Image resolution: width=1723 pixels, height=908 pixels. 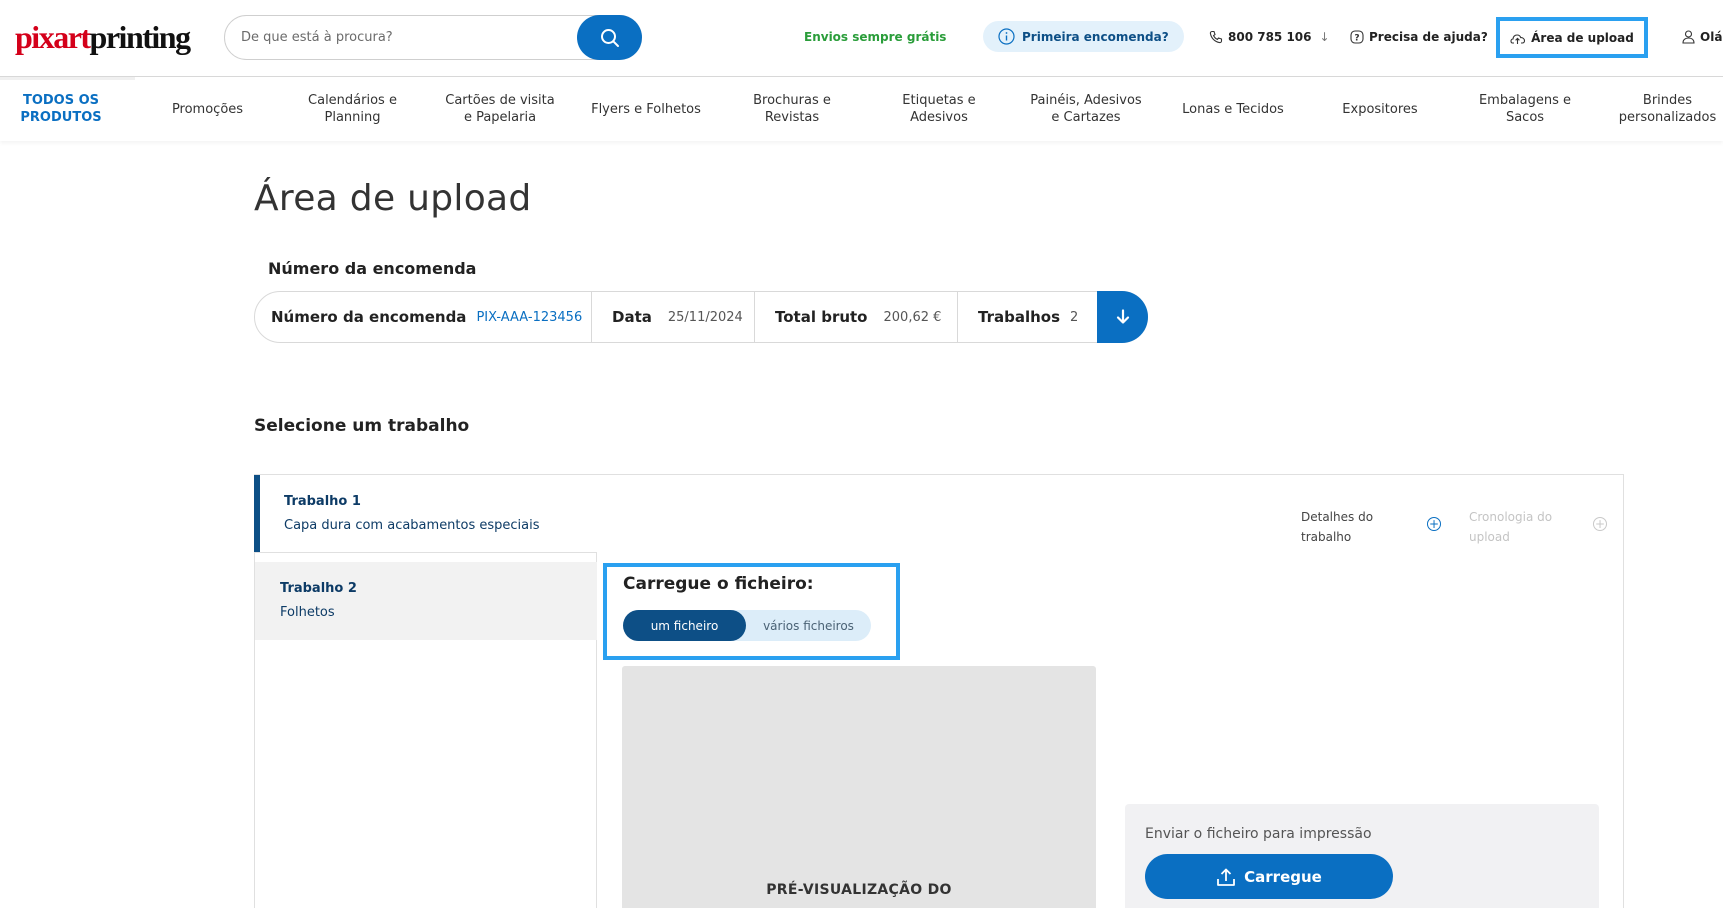 I want to click on job-2-title: Trabalho 2, so click(x=318, y=588).